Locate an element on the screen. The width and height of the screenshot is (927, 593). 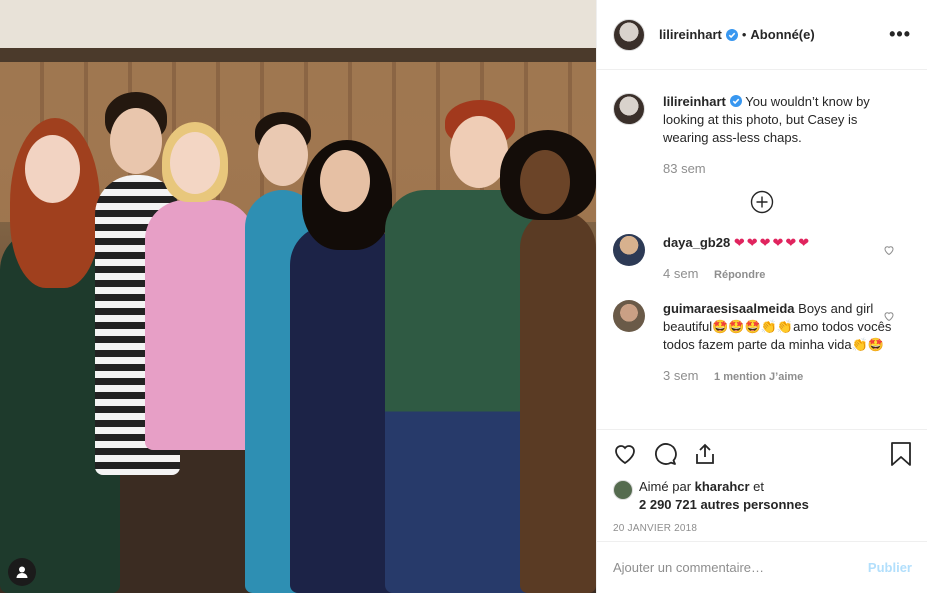
plus-circle-icon is located at coordinates (762, 202).